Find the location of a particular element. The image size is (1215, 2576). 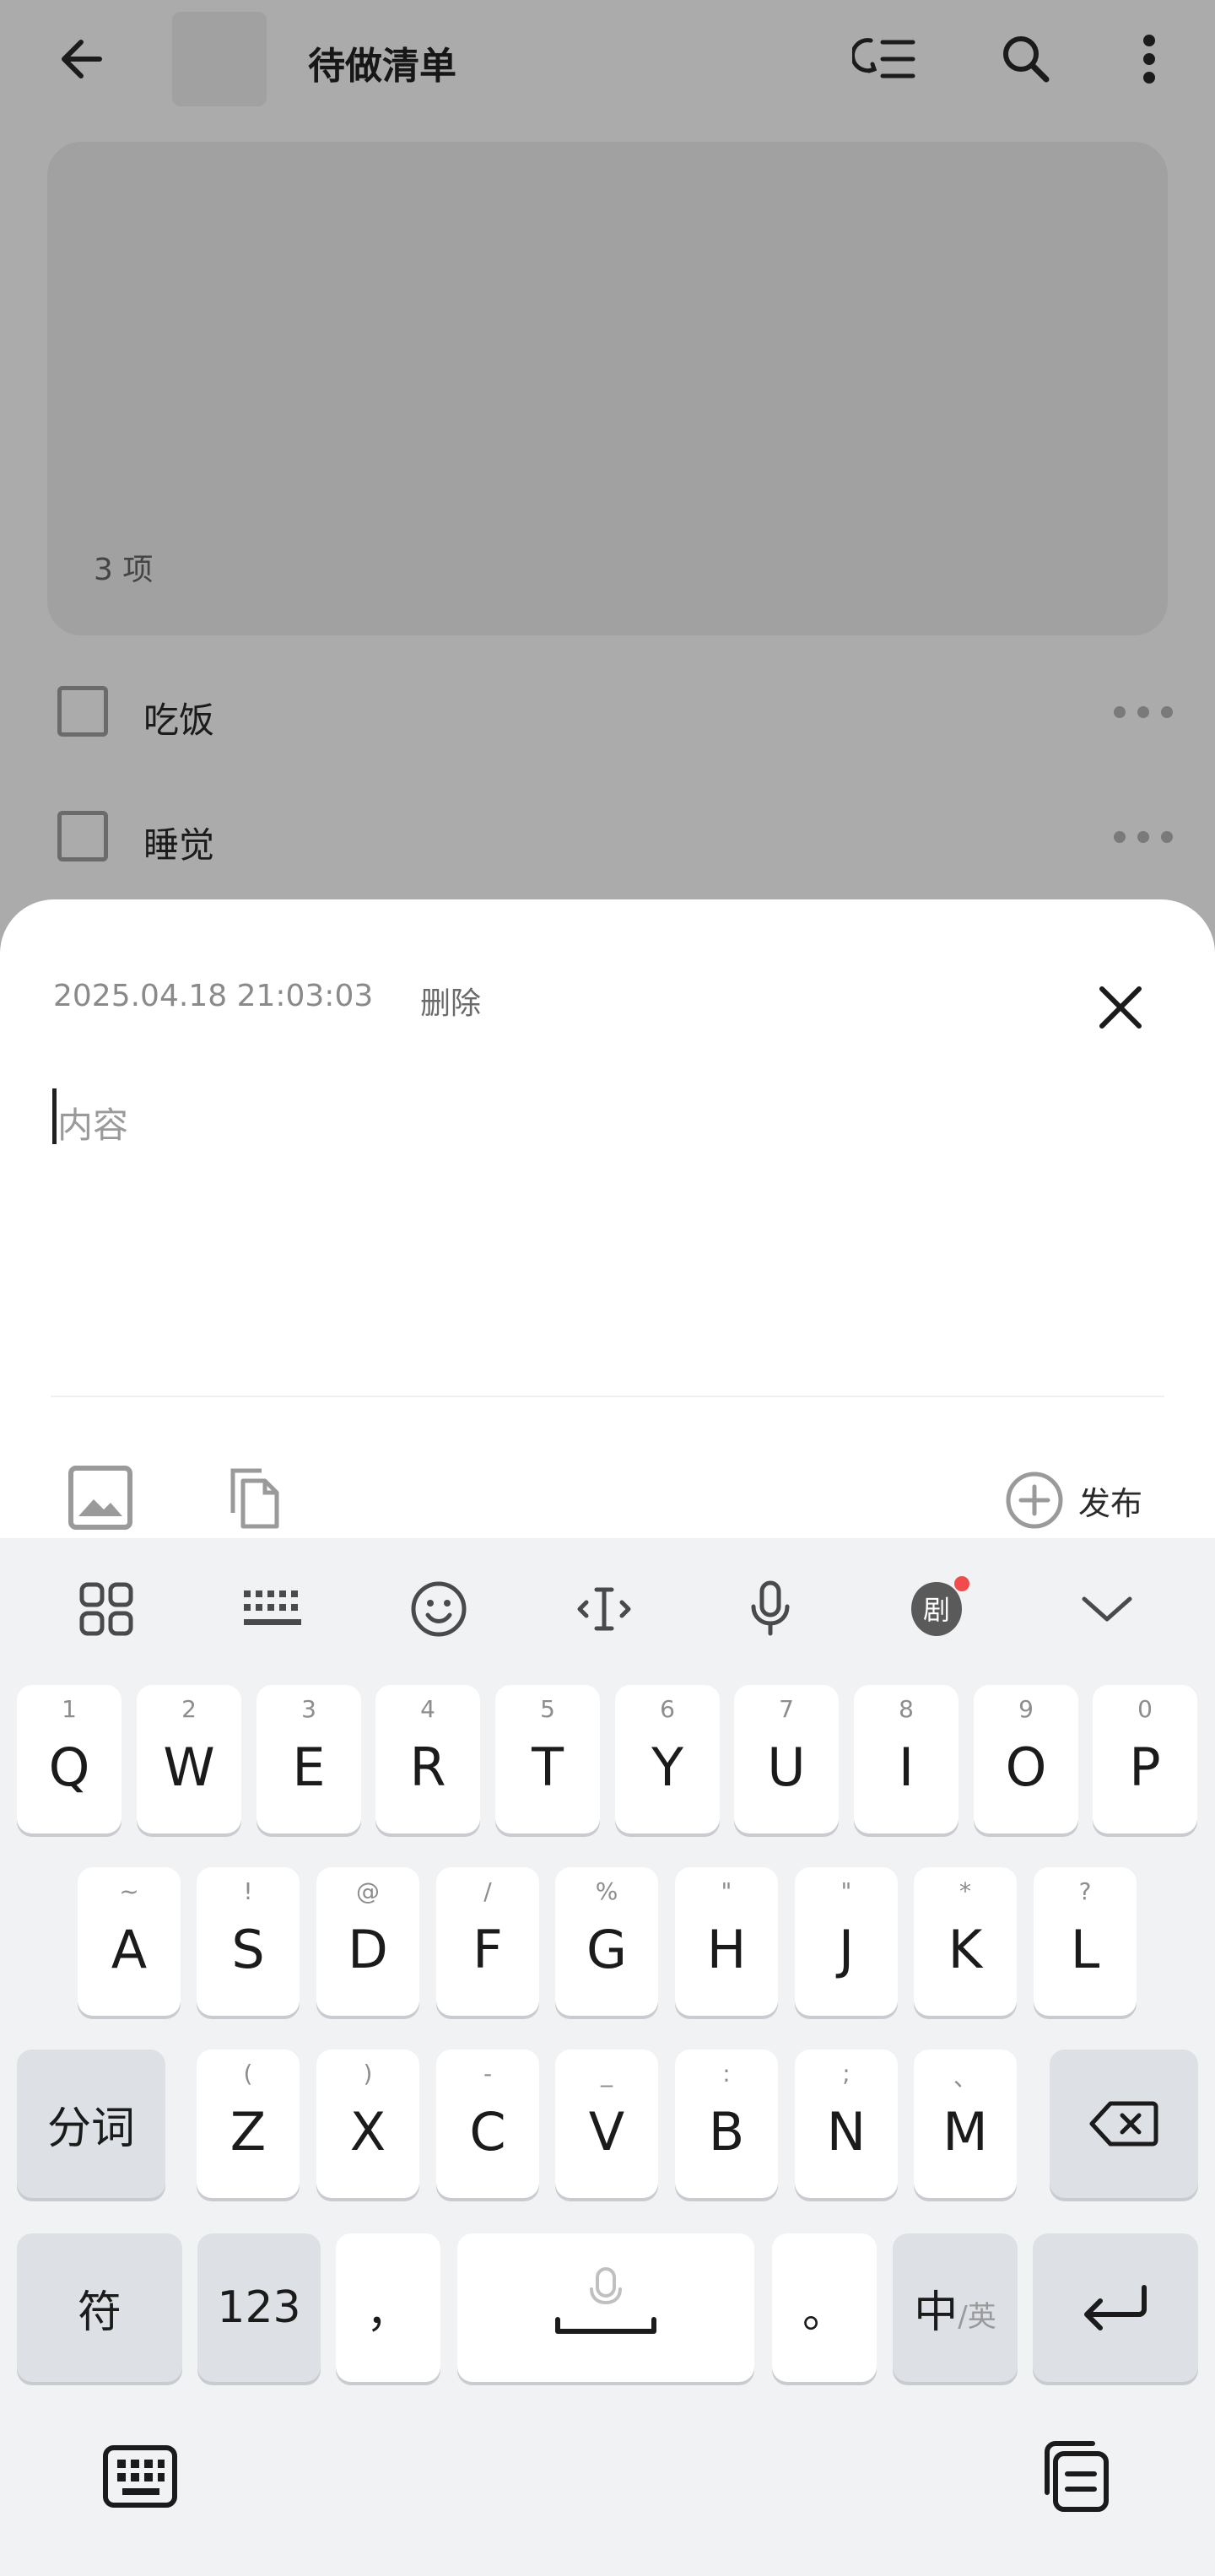

list-thumbnail is located at coordinates (219, 59).